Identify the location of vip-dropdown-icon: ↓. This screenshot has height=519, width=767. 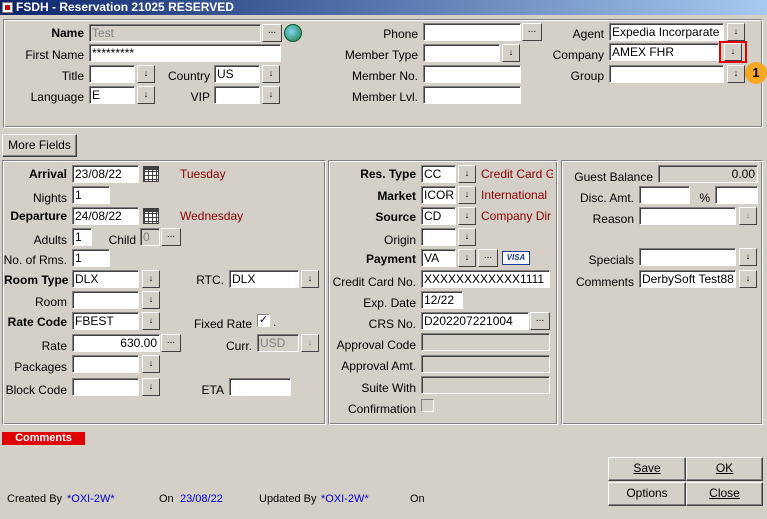
(271, 95).